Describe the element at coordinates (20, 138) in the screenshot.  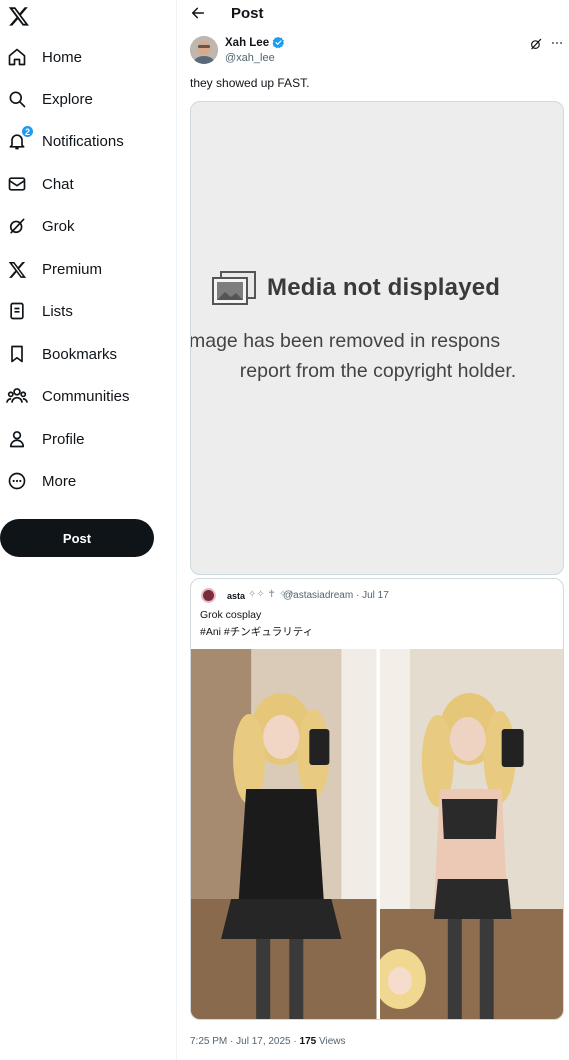
I see `bell-icon: 2` at that location.